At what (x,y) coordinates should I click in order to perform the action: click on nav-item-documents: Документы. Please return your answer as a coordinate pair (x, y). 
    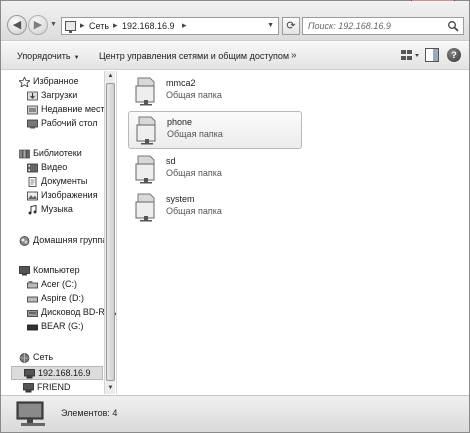
    Looking at the image, I should click on (66, 182).